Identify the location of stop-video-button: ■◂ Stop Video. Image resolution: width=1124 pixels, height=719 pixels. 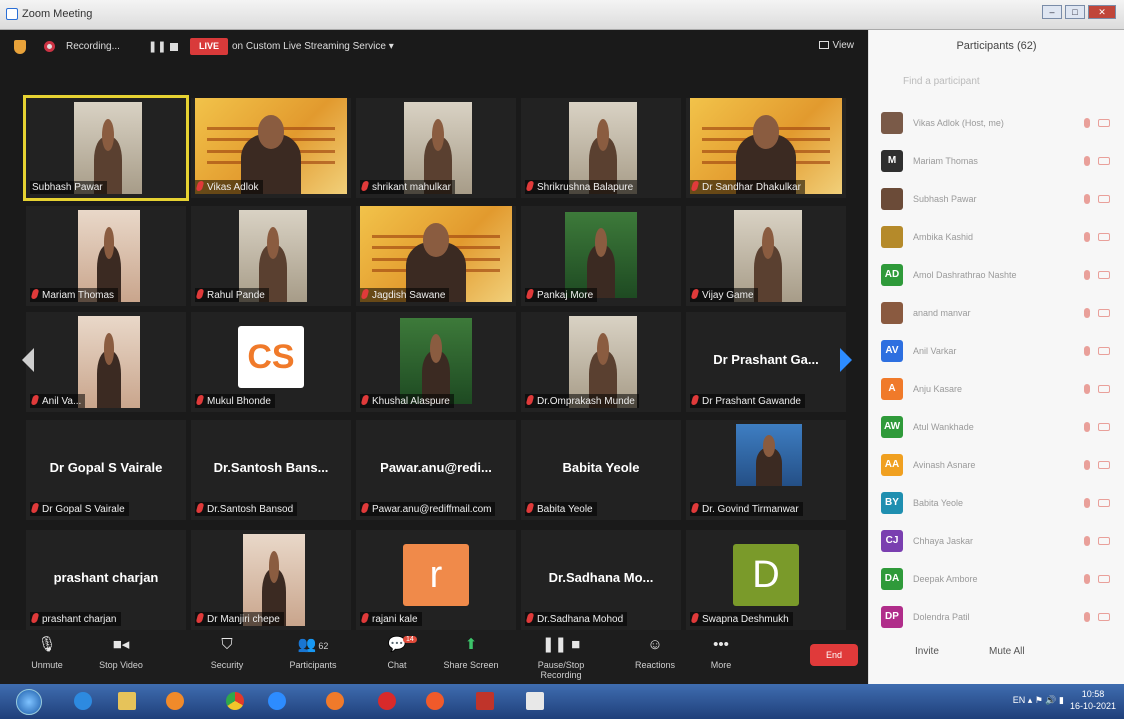
(121, 653).